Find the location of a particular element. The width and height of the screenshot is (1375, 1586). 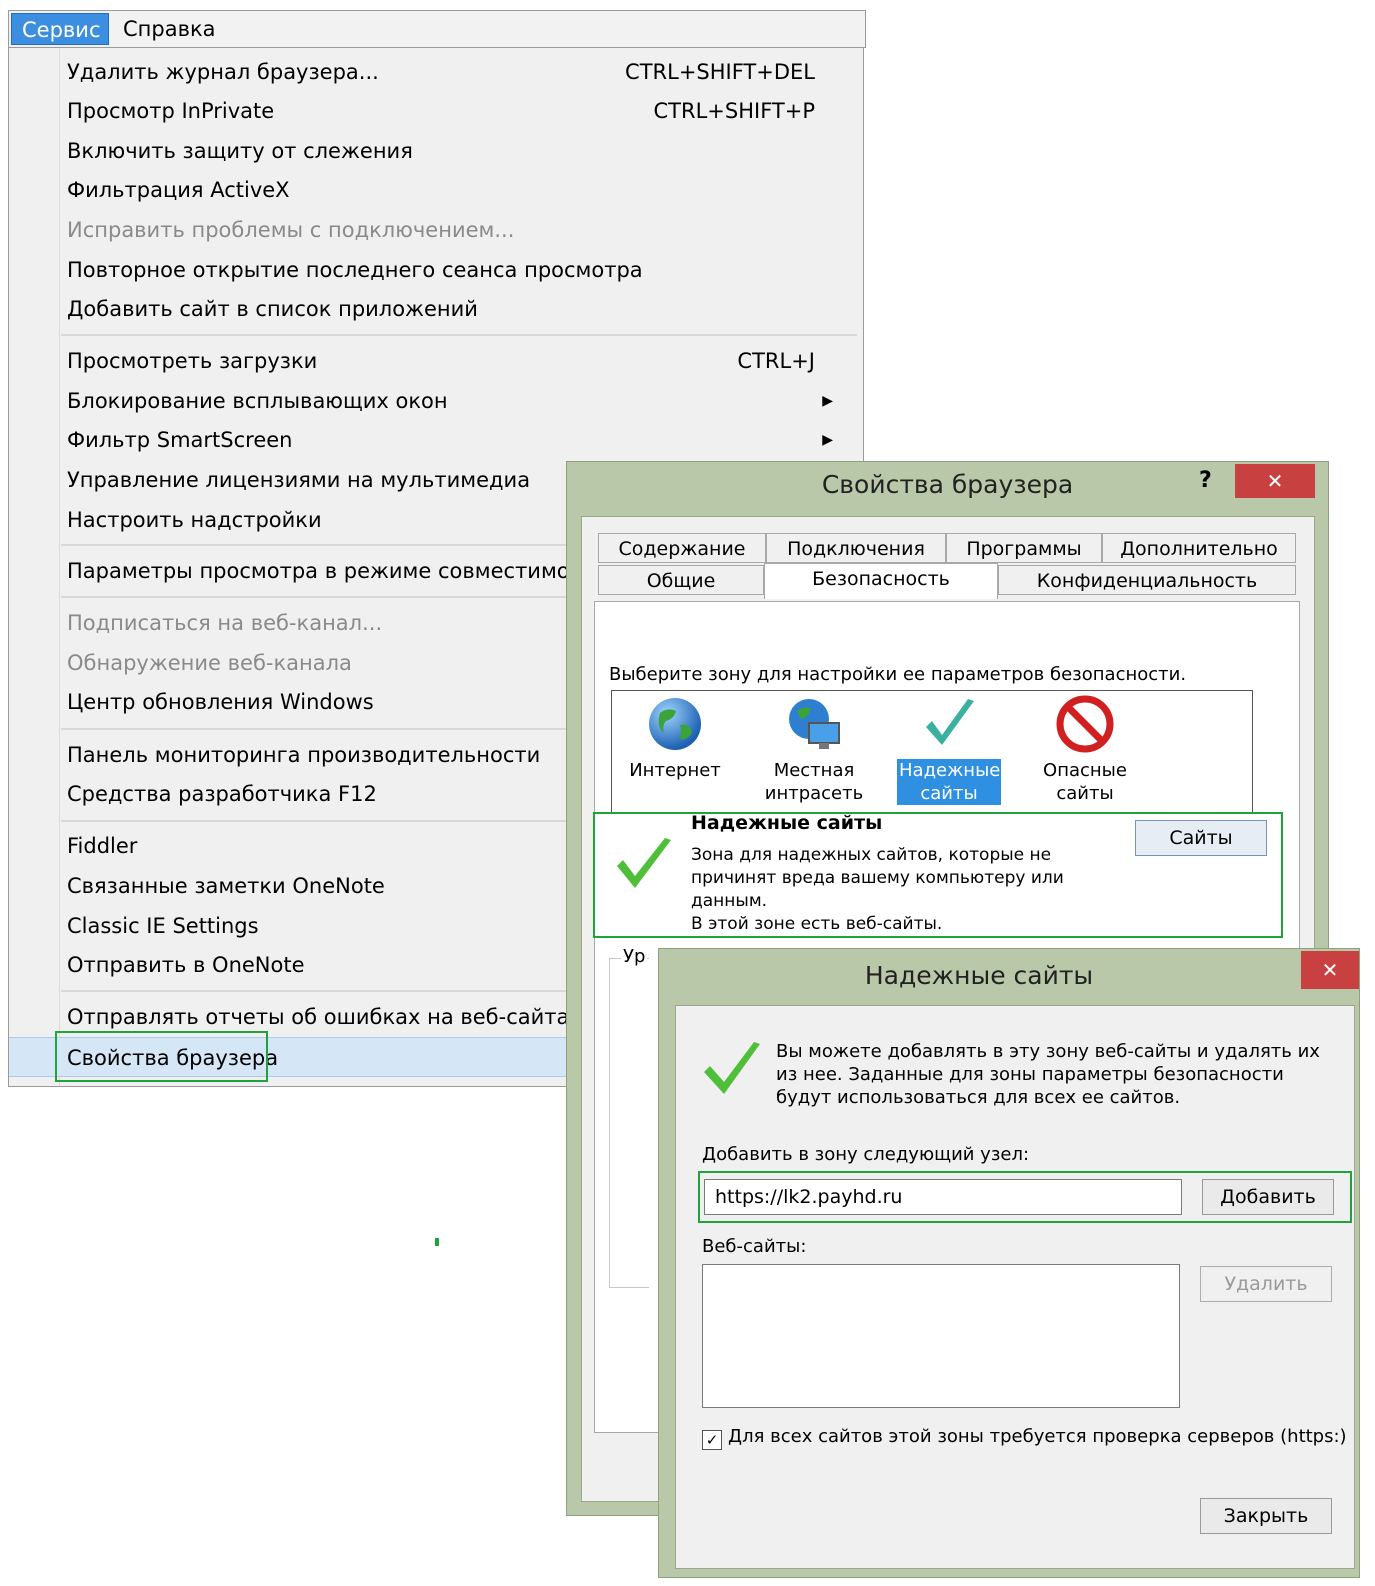

dialog-title: Надежные сайты is located at coordinates (979, 975).